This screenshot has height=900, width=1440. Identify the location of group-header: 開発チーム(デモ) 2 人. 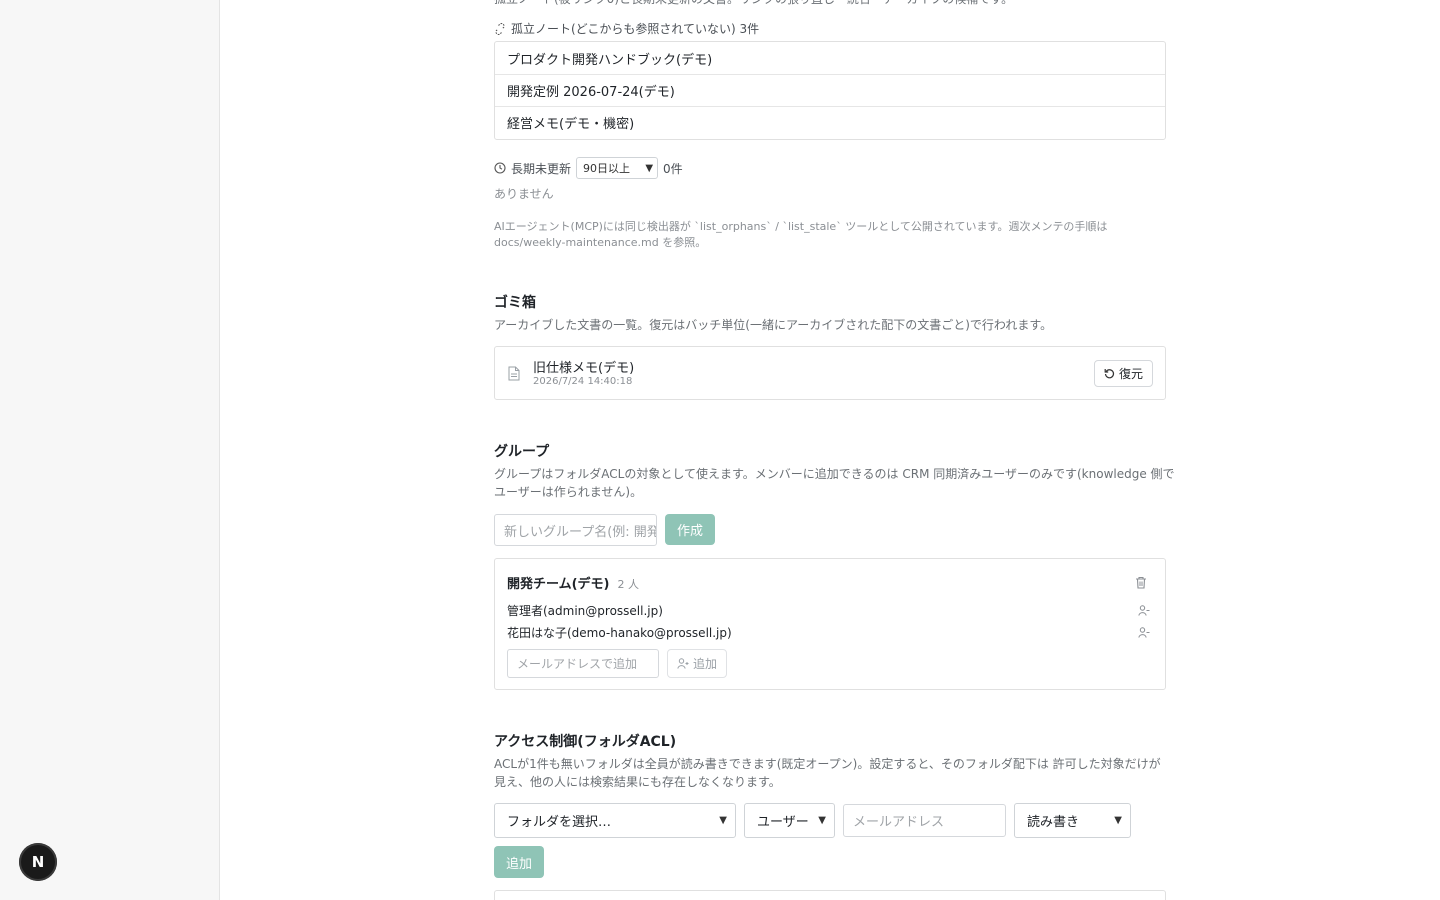
(573, 582).